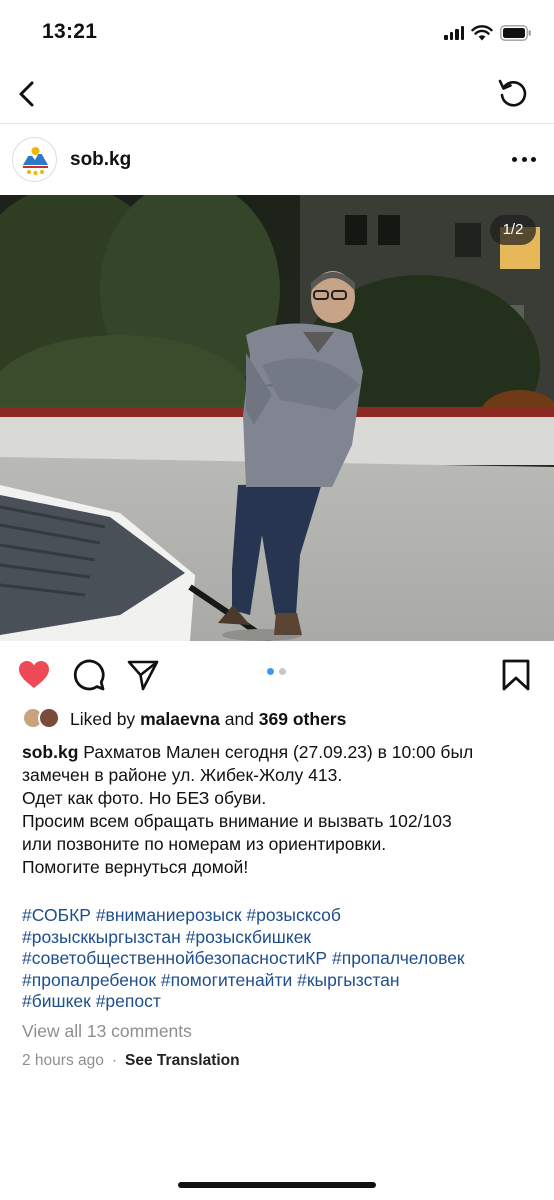 This screenshot has width=554, height=1200. What do you see at coordinates (516, 675) in the screenshot?
I see `bookmark-icon` at bounding box center [516, 675].